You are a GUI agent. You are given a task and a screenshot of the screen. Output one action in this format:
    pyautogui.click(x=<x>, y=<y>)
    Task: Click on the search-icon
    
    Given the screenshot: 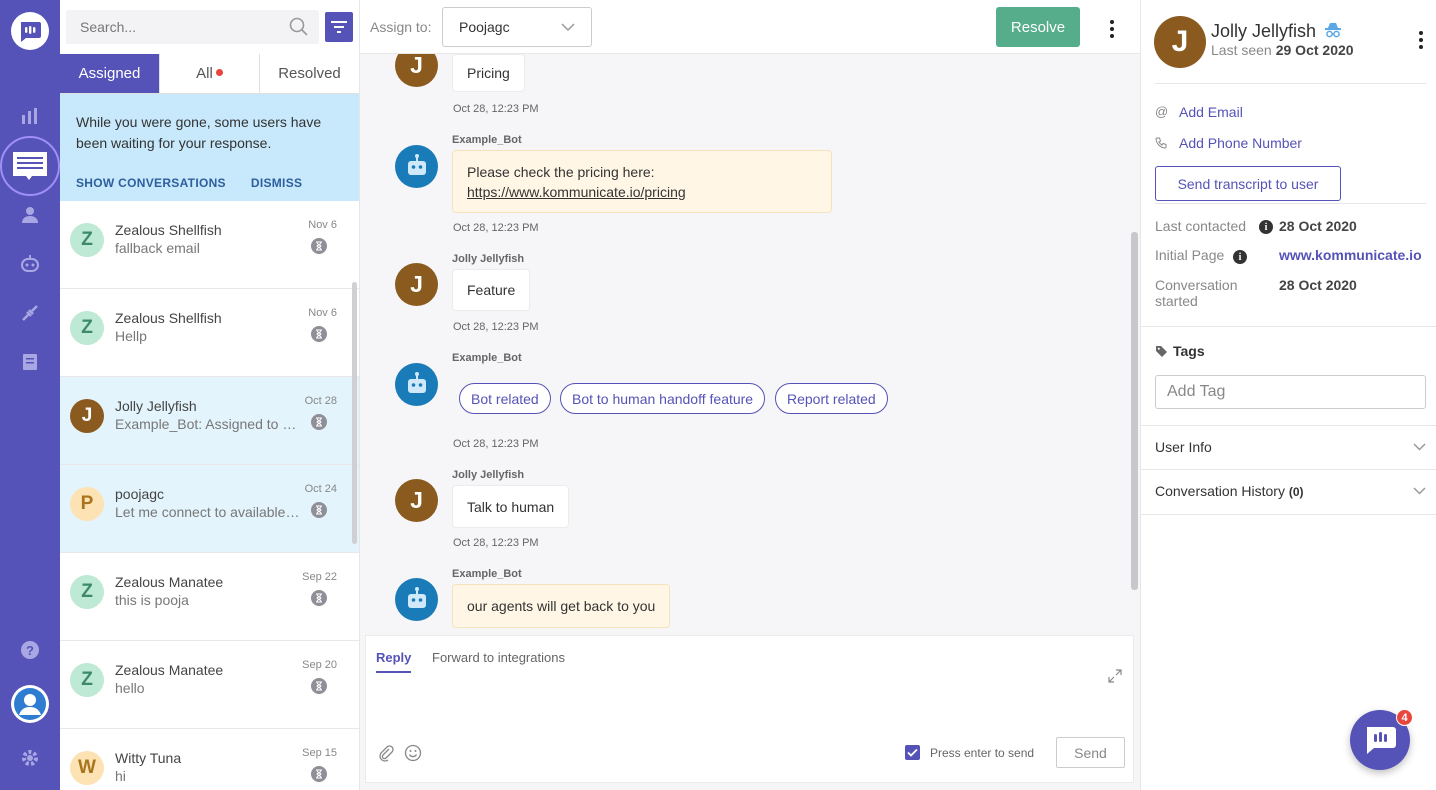 What is the action you would take?
    pyautogui.click(x=299, y=27)
    